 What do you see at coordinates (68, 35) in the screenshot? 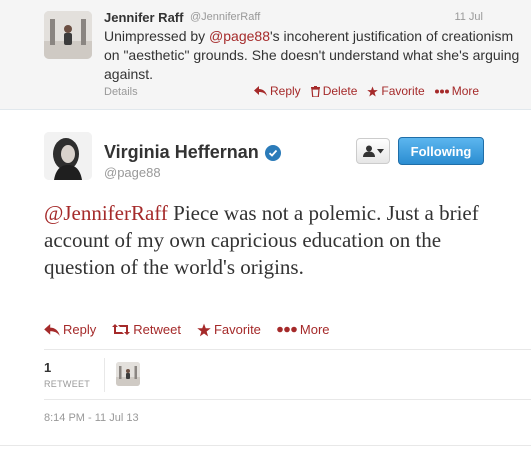
I see `parent-avatar` at bounding box center [68, 35].